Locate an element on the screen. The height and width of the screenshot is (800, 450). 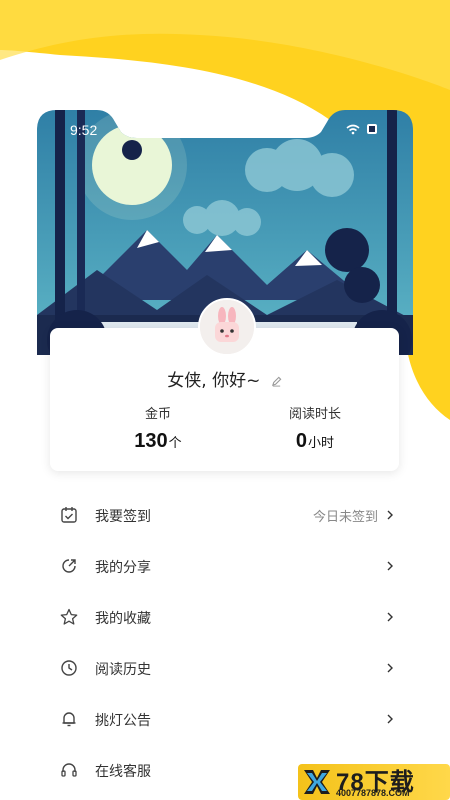
menu-label-announcements: 挑灯公告 is located at coordinates (123, 720).